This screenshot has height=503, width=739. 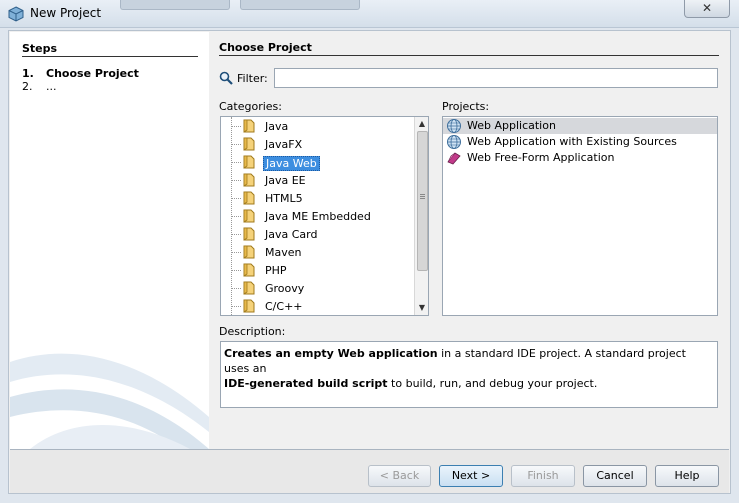 What do you see at coordinates (421, 124) in the screenshot?
I see `scroll-up-arrow-icon: ▲` at bounding box center [421, 124].